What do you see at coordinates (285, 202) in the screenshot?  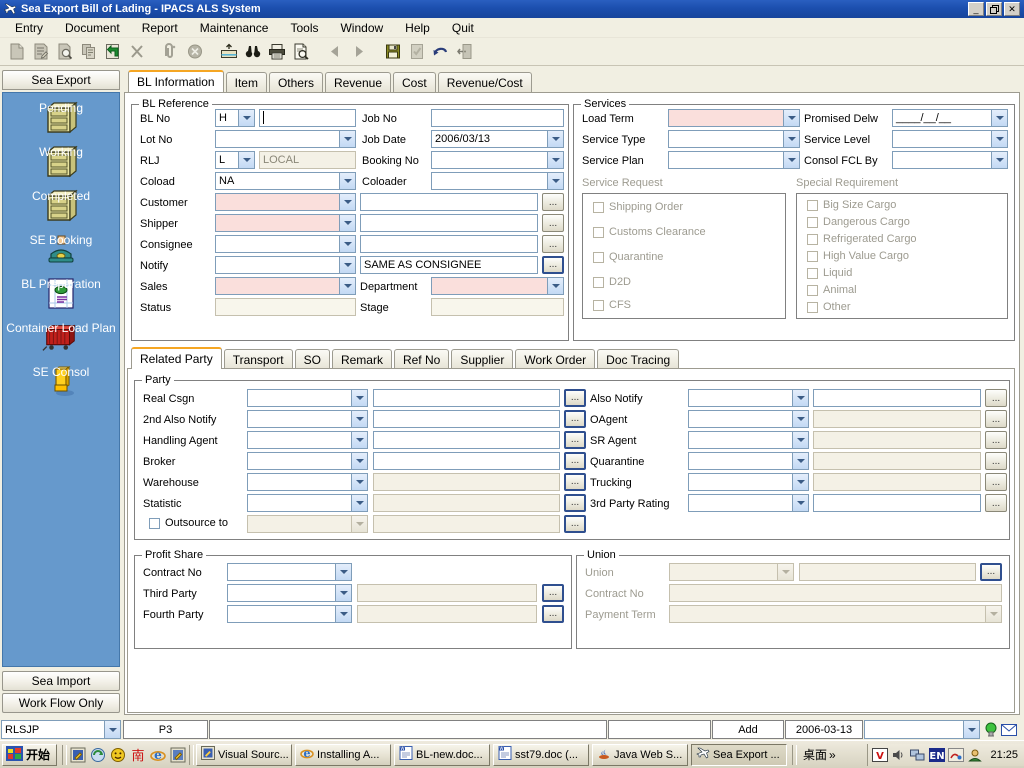 I see `customer-combo` at bounding box center [285, 202].